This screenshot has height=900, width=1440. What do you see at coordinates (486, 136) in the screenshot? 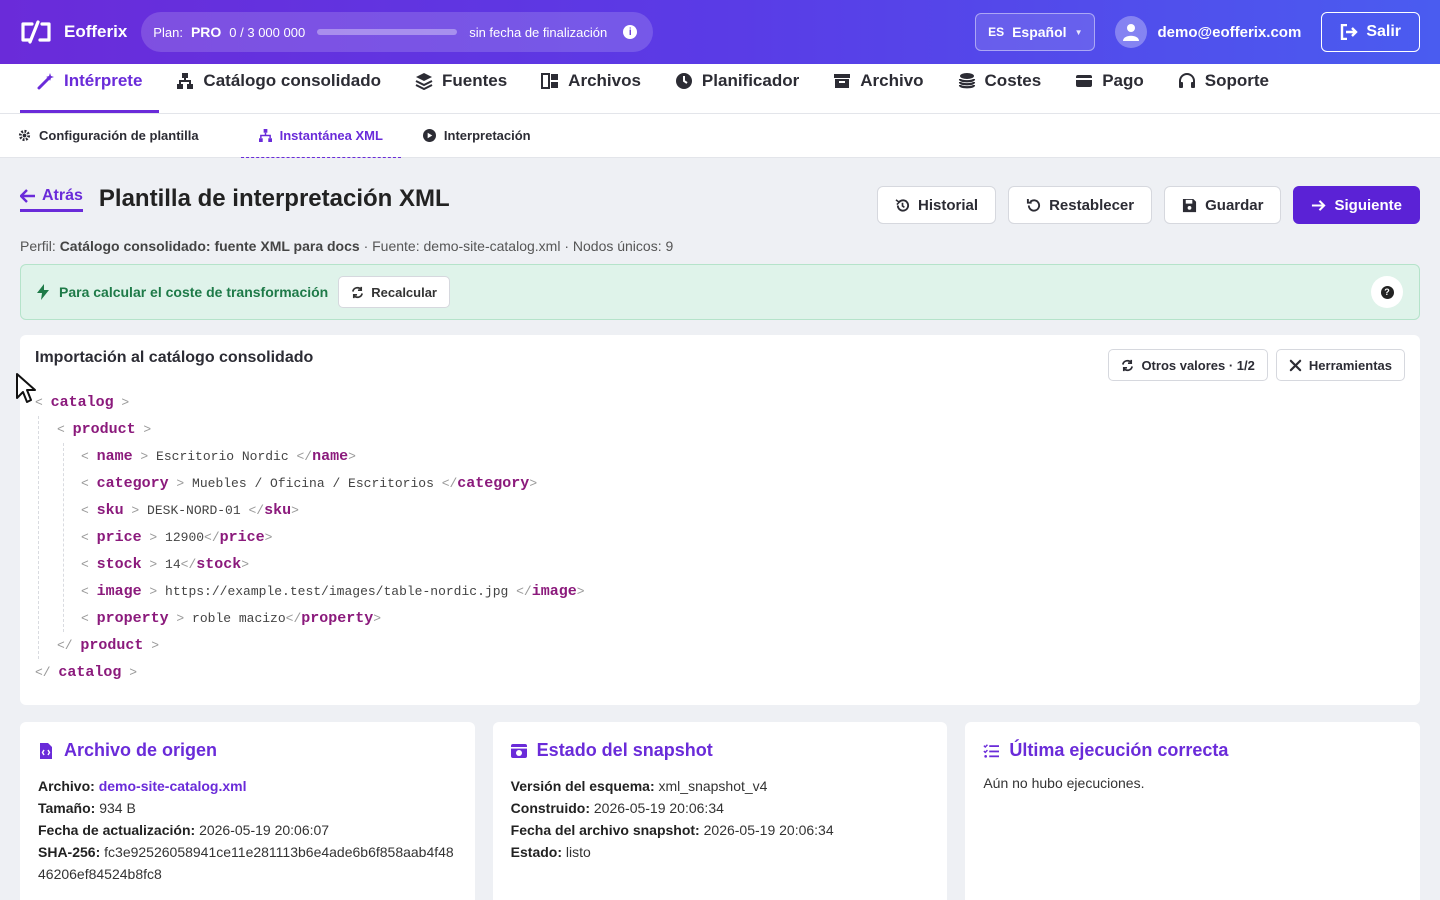
I see `subtab-interpretacion: Interpretación` at bounding box center [486, 136].